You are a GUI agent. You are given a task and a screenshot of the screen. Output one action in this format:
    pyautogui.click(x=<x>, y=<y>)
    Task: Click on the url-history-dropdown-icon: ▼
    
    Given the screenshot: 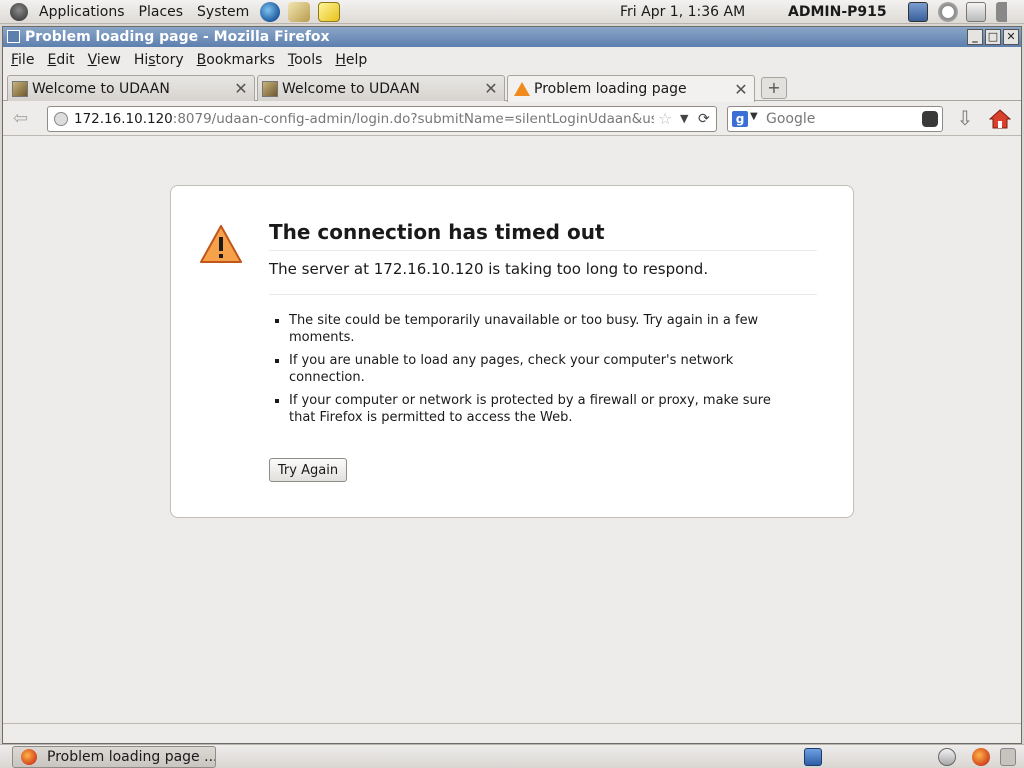 What is the action you would take?
    pyautogui.click(x=684, y=119)
    